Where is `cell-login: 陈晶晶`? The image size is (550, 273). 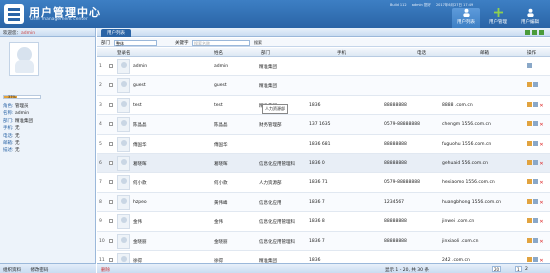 cell-login: 陈晶晶 is located at coordinates (140, 125).